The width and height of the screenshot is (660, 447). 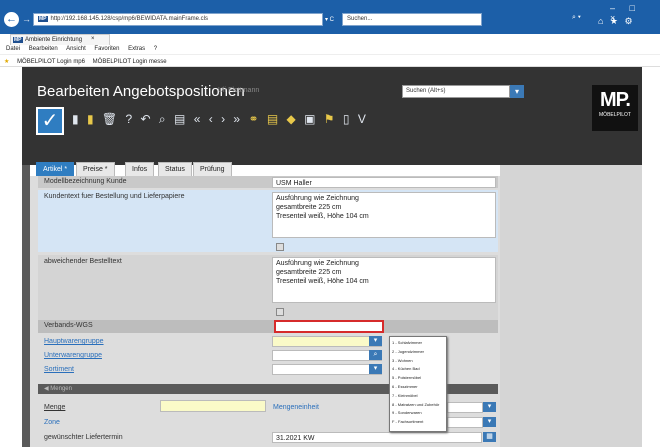 I want to click on tab-status: Status, so click(x=175, y=169).